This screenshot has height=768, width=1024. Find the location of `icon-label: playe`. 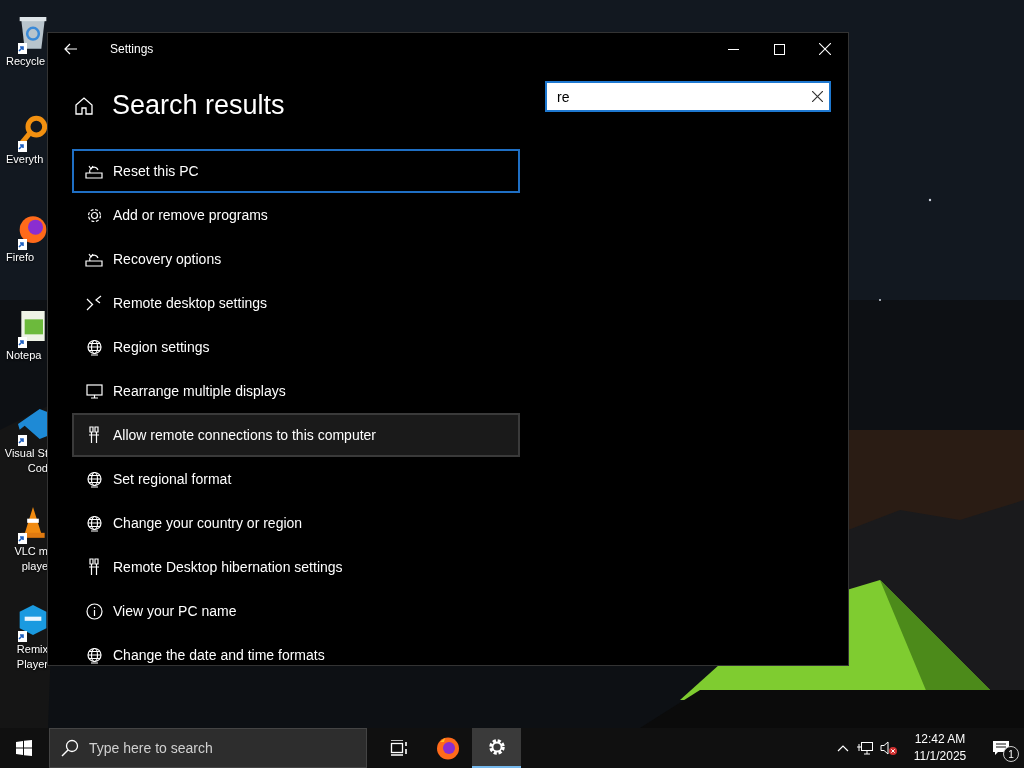

icon-label: playe is located at coordinates (34, 566).